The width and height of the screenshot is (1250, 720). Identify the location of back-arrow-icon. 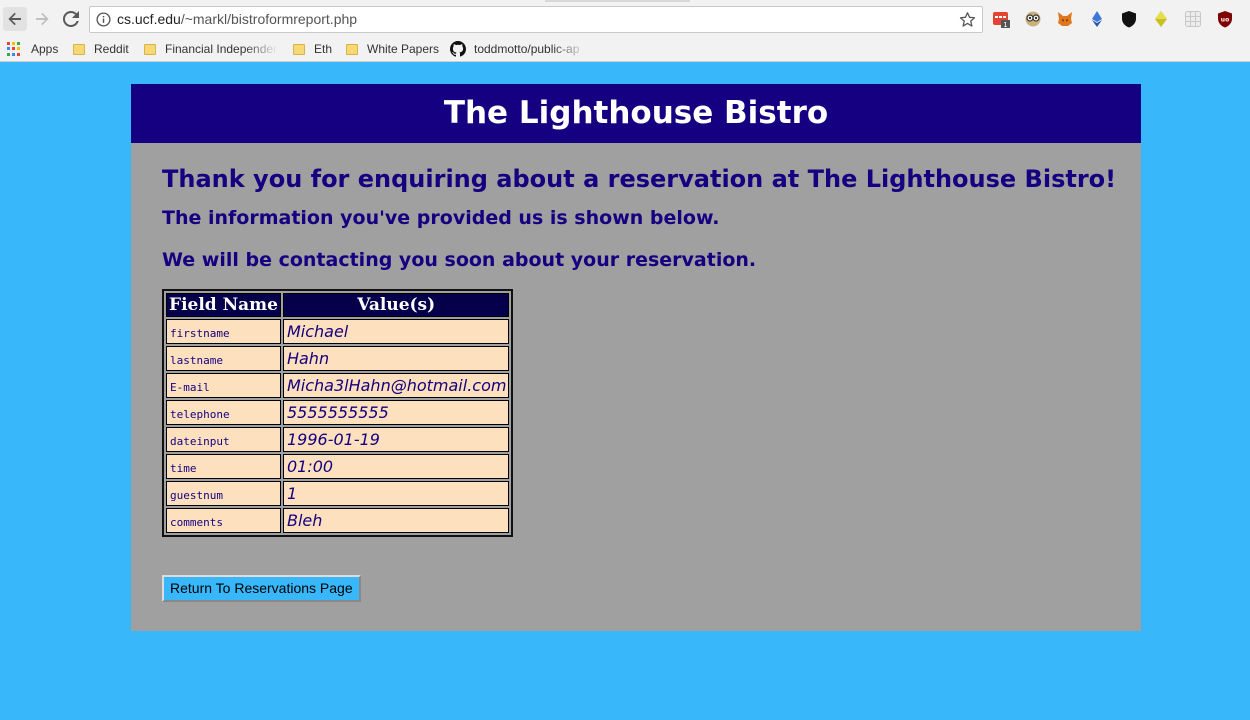
(14, 19).